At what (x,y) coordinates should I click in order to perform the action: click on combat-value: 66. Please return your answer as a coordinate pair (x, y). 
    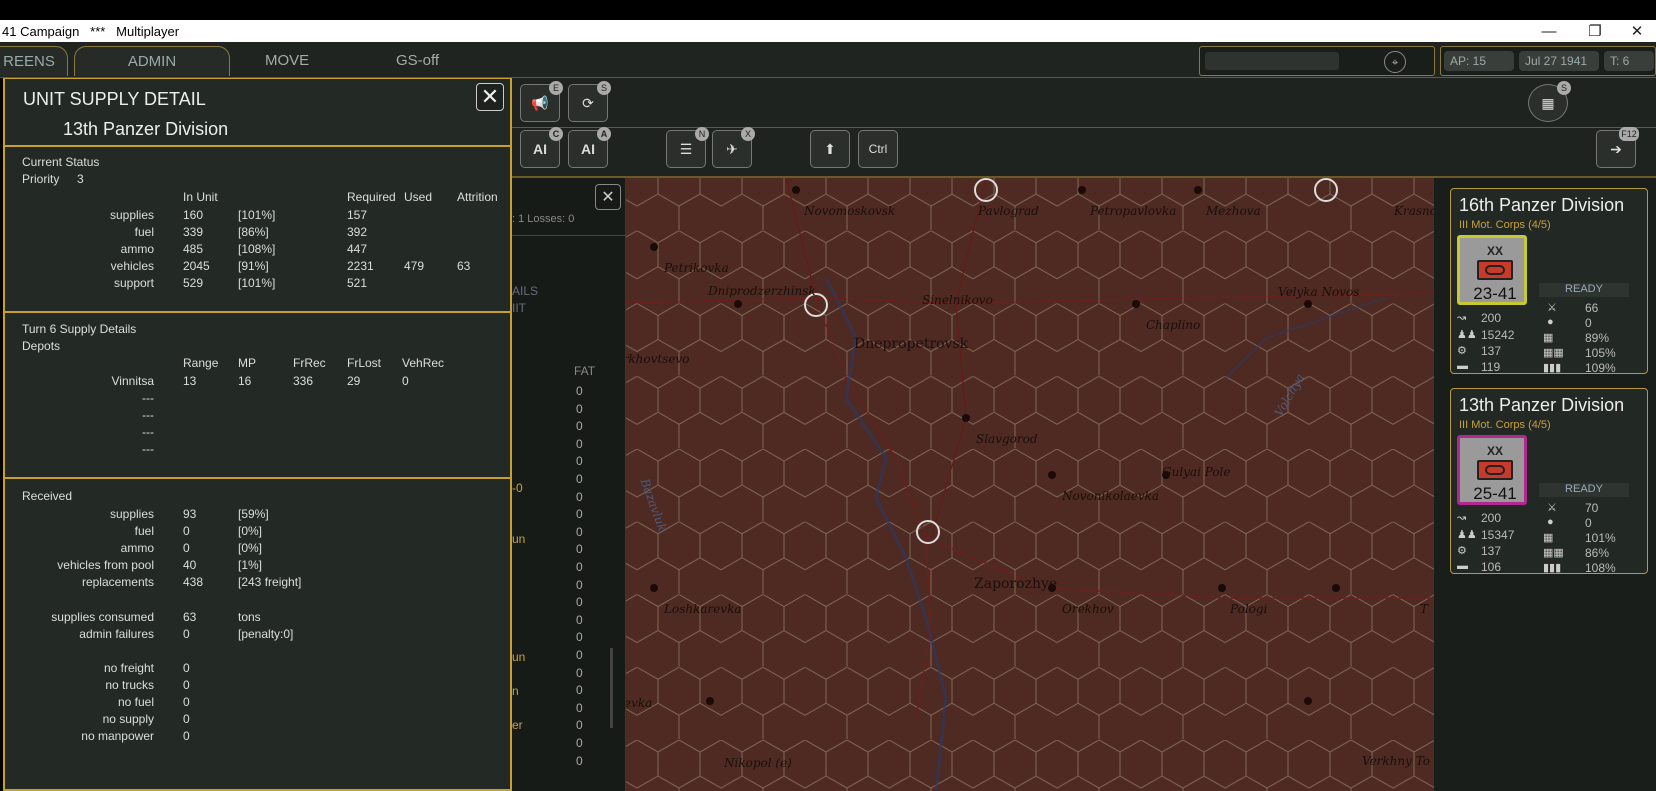
    Looking at the image, I should click on (1592, 308).